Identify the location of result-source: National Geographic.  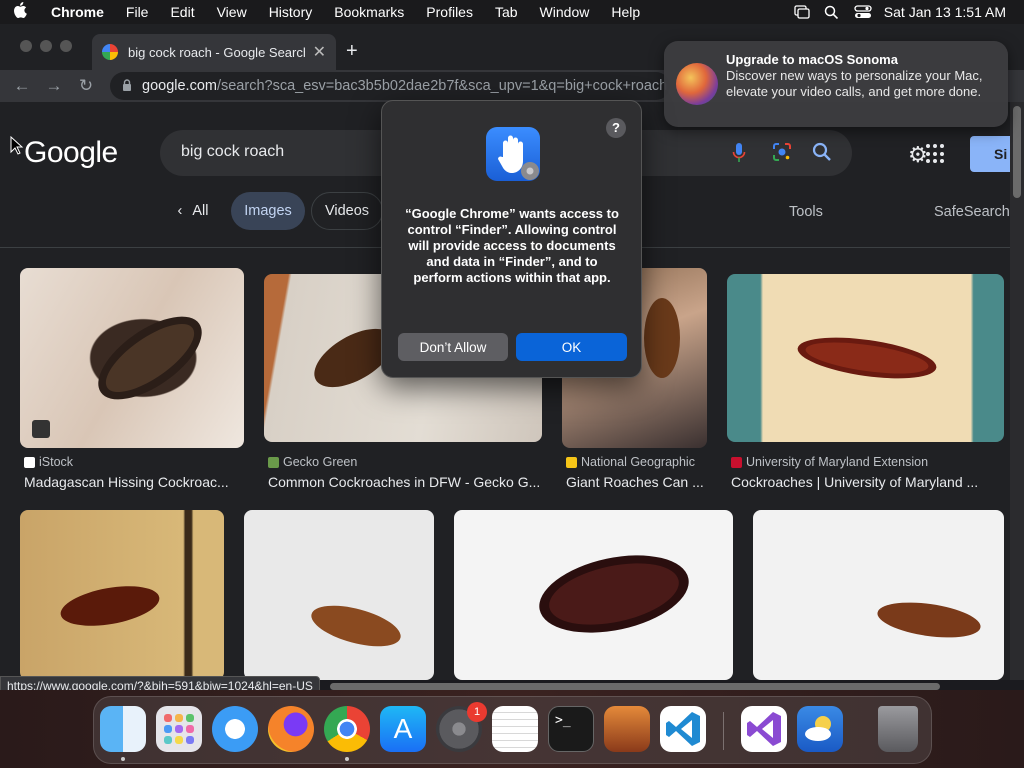
(630, 462).